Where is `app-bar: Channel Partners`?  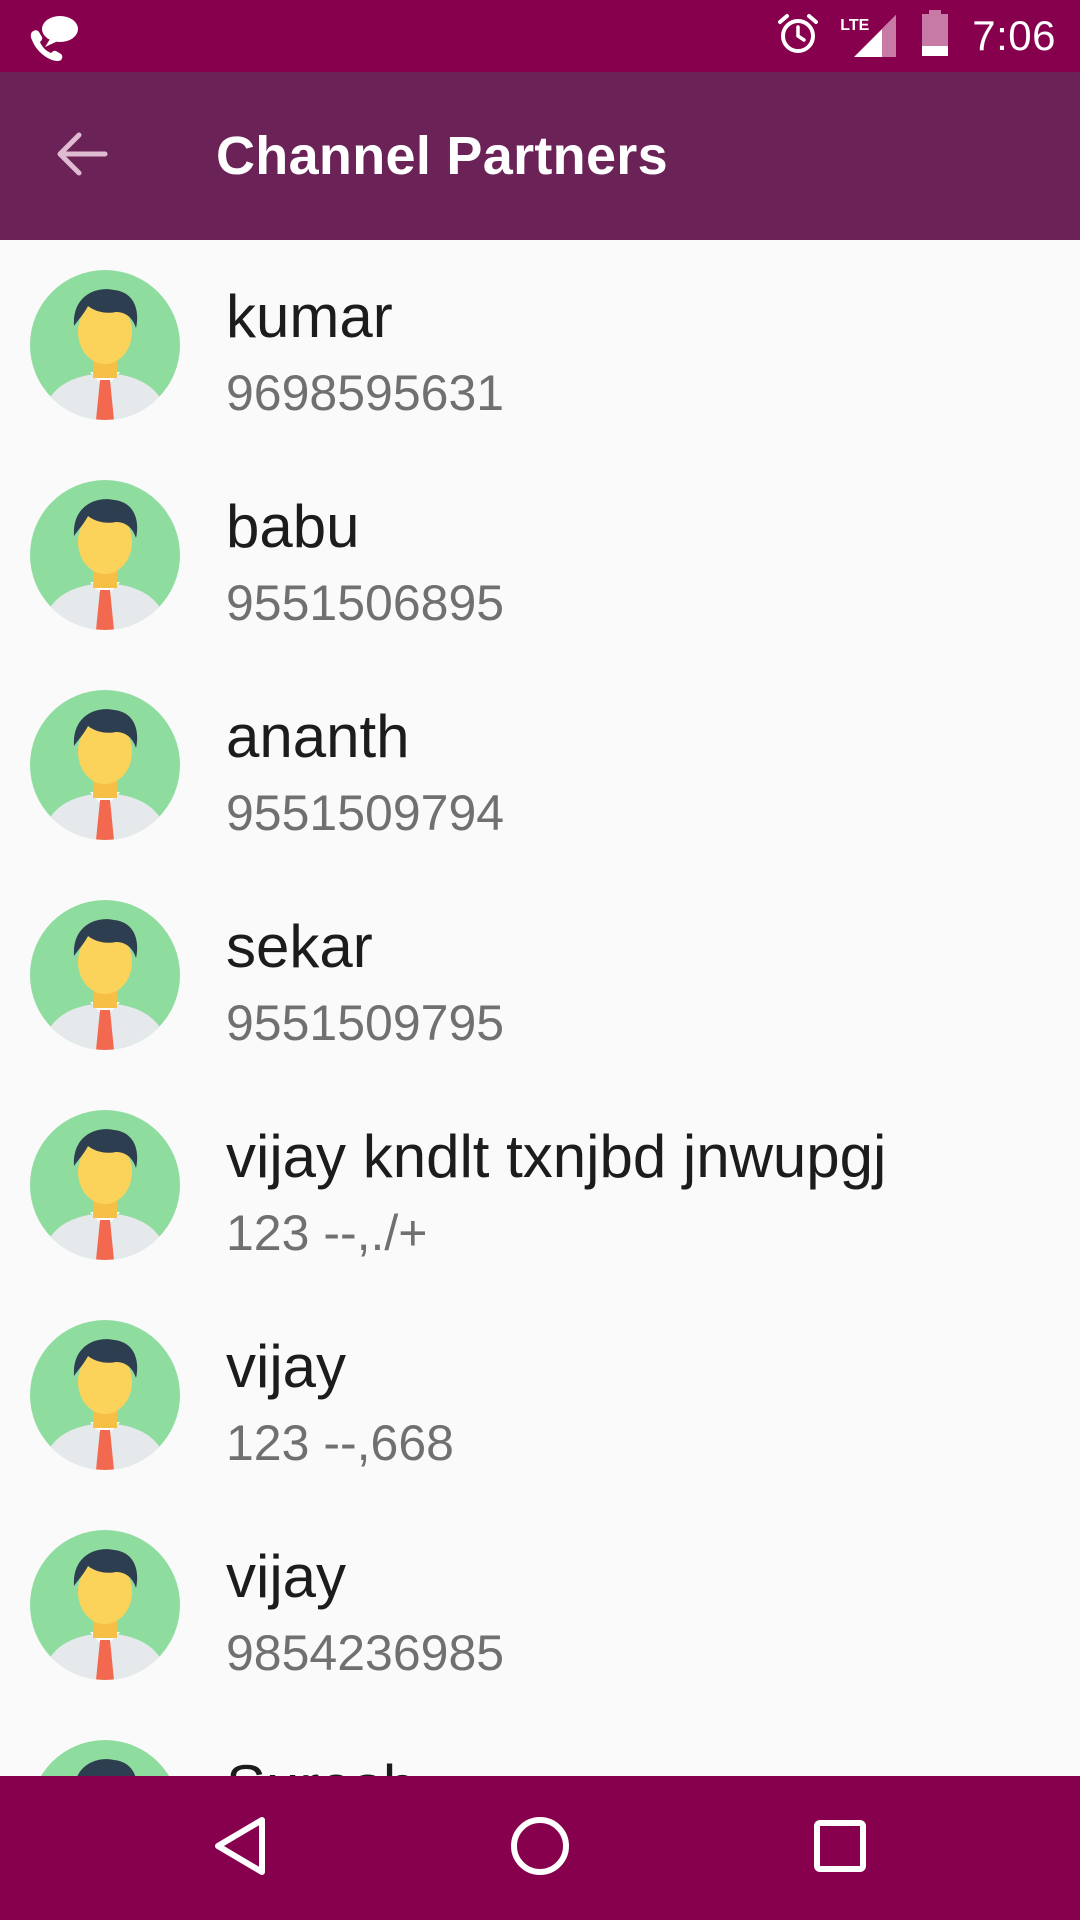 app-bar: Channel Partners is located at coordinates (540, 156).